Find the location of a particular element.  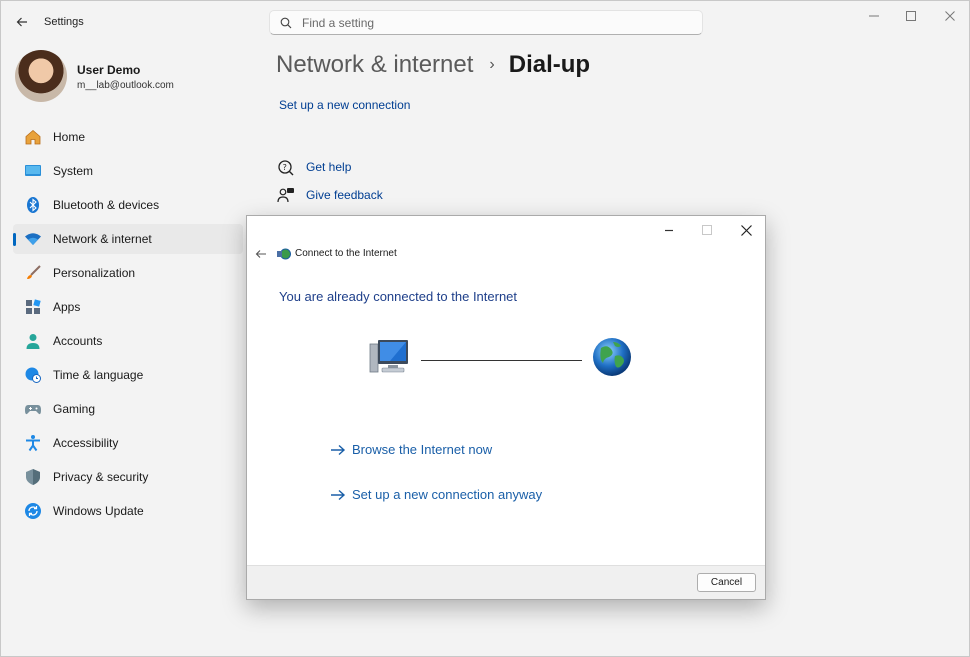

connection-line is located at coordinates (501, 360).